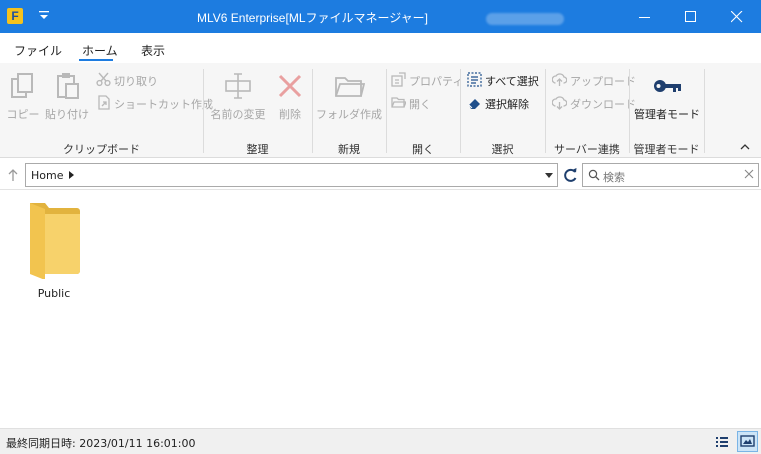  I want to click on group-label-clipboard: クリップボード, so click(101, 149).